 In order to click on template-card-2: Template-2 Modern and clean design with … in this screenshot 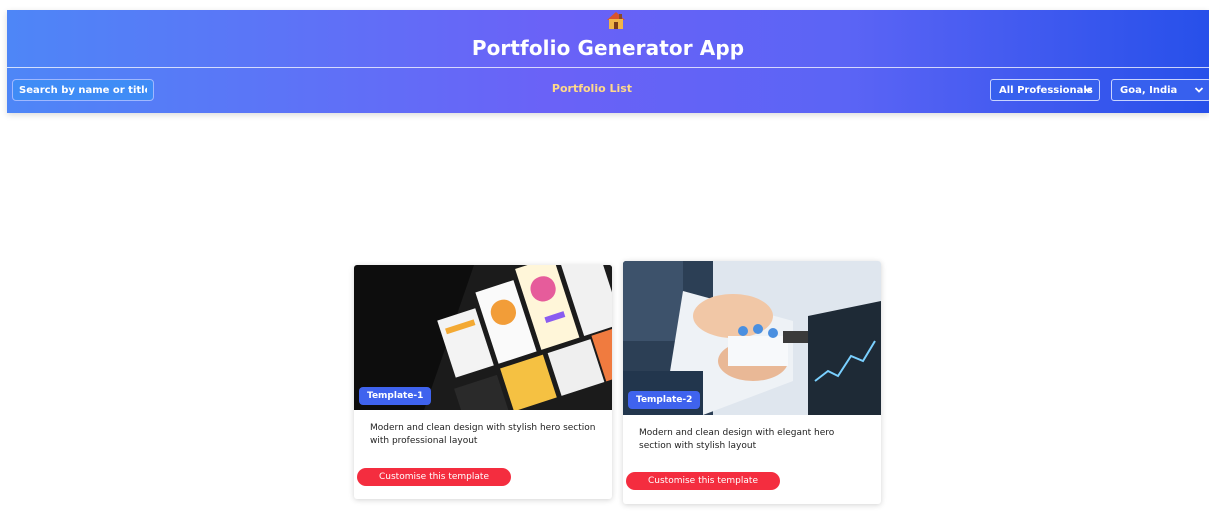, I will do `click(752, 382)`.